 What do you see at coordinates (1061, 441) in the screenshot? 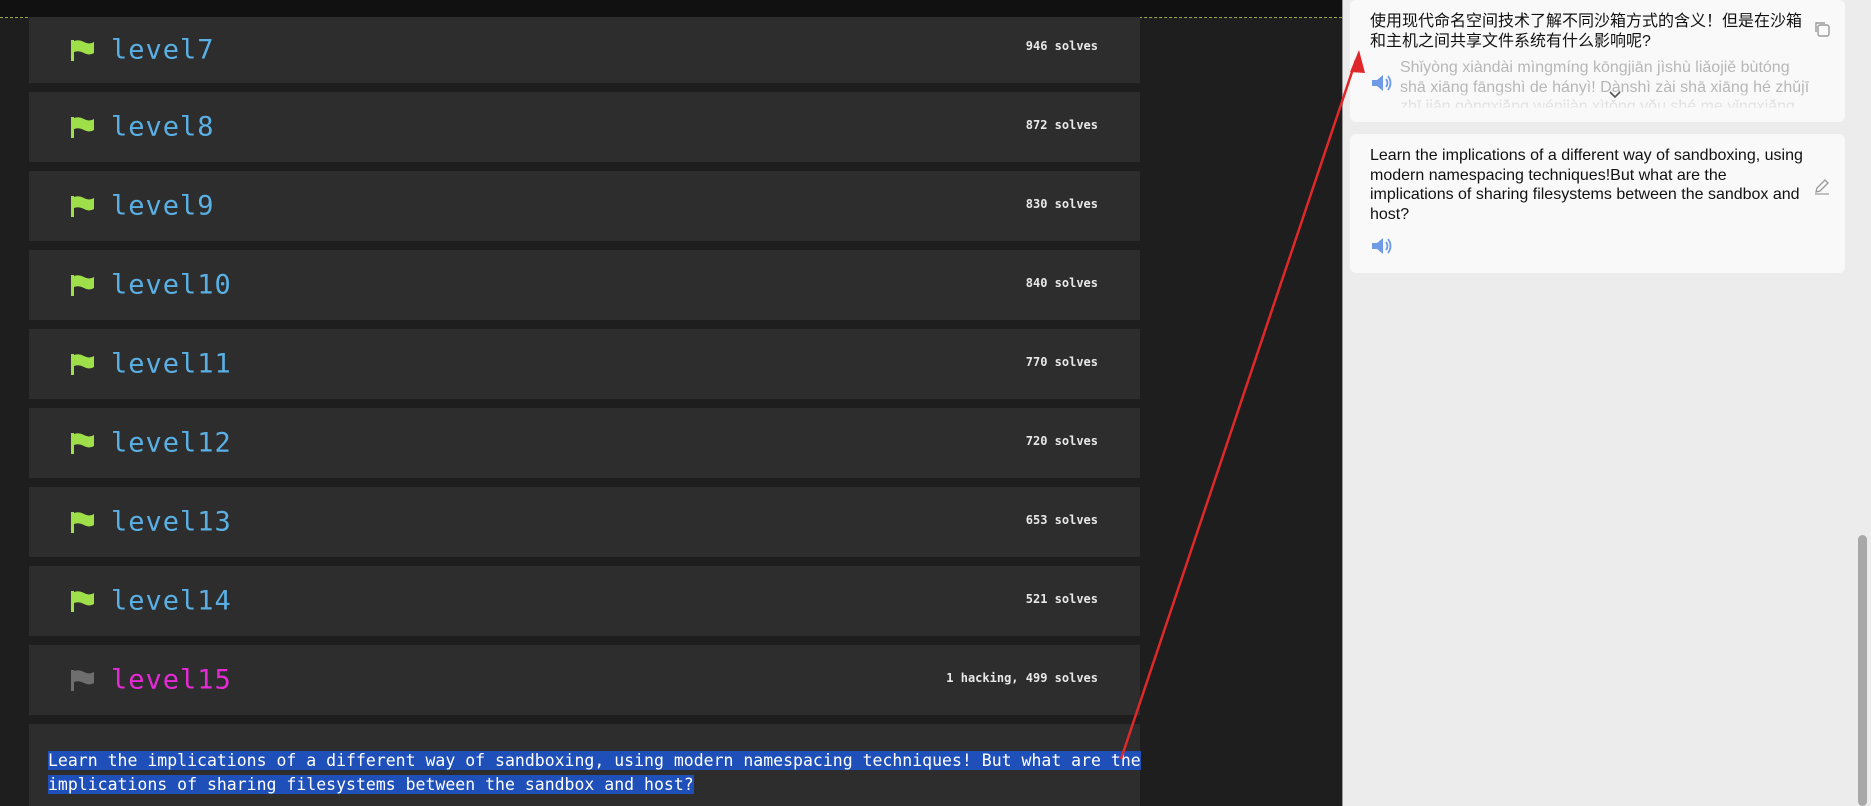
I see `solves-count: 720 solves` at bounding box center [1061, 441].